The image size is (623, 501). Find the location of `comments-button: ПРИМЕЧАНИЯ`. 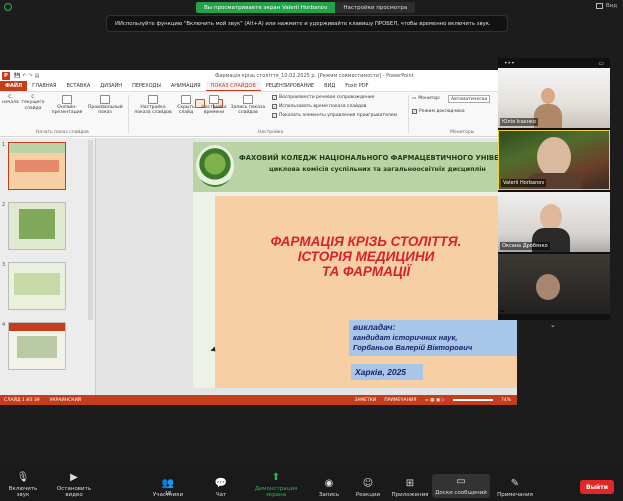

comments-button: ПРИМЕЧАНИЯ is located at coordinates (400, 400).